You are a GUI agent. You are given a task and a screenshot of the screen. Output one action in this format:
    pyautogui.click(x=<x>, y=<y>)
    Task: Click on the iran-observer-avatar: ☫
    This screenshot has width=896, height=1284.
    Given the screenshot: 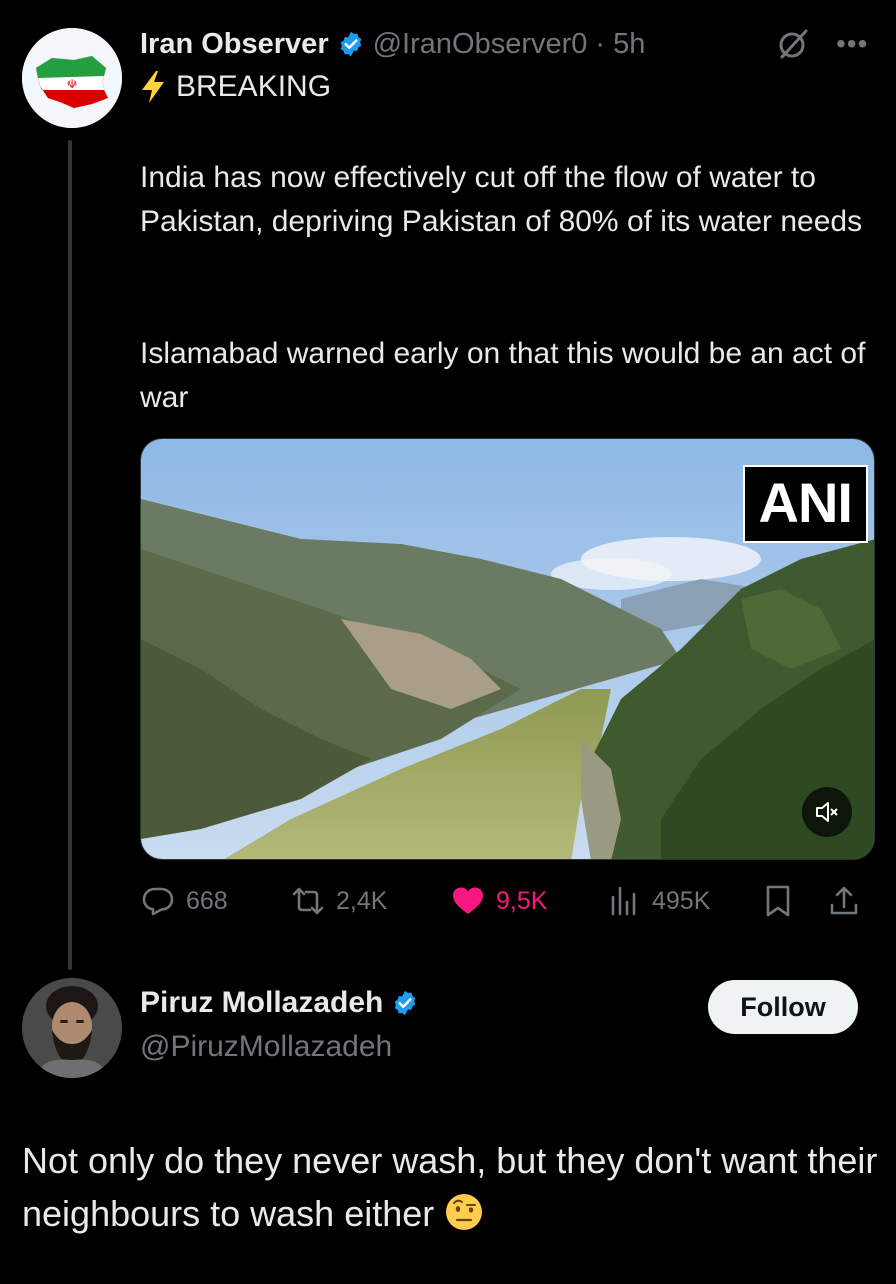 What is the action you would take?
    pyautogui.click(x=72, y=78)
    